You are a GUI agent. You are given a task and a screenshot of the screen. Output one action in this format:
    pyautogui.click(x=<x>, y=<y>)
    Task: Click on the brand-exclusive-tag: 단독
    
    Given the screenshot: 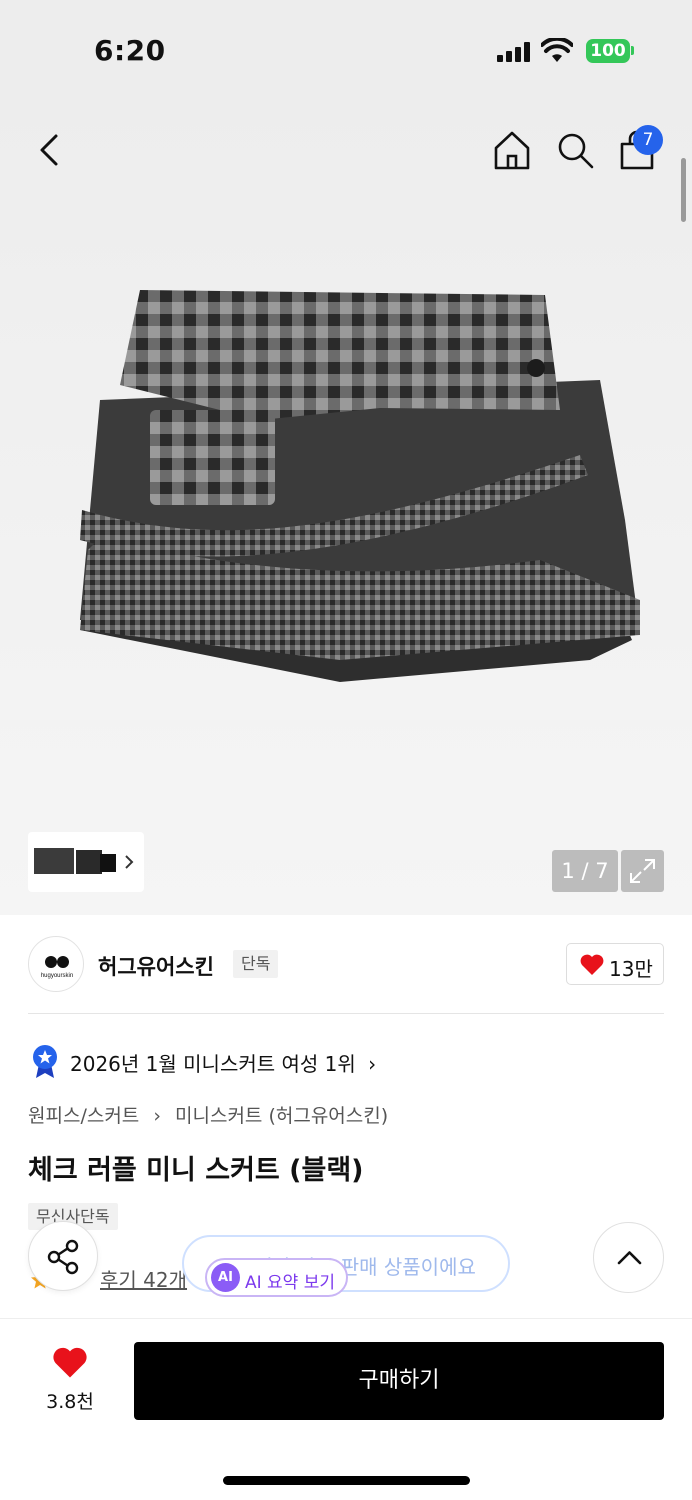 What is the action you would take?
    pyautogui.click(x=256, y=964)
    